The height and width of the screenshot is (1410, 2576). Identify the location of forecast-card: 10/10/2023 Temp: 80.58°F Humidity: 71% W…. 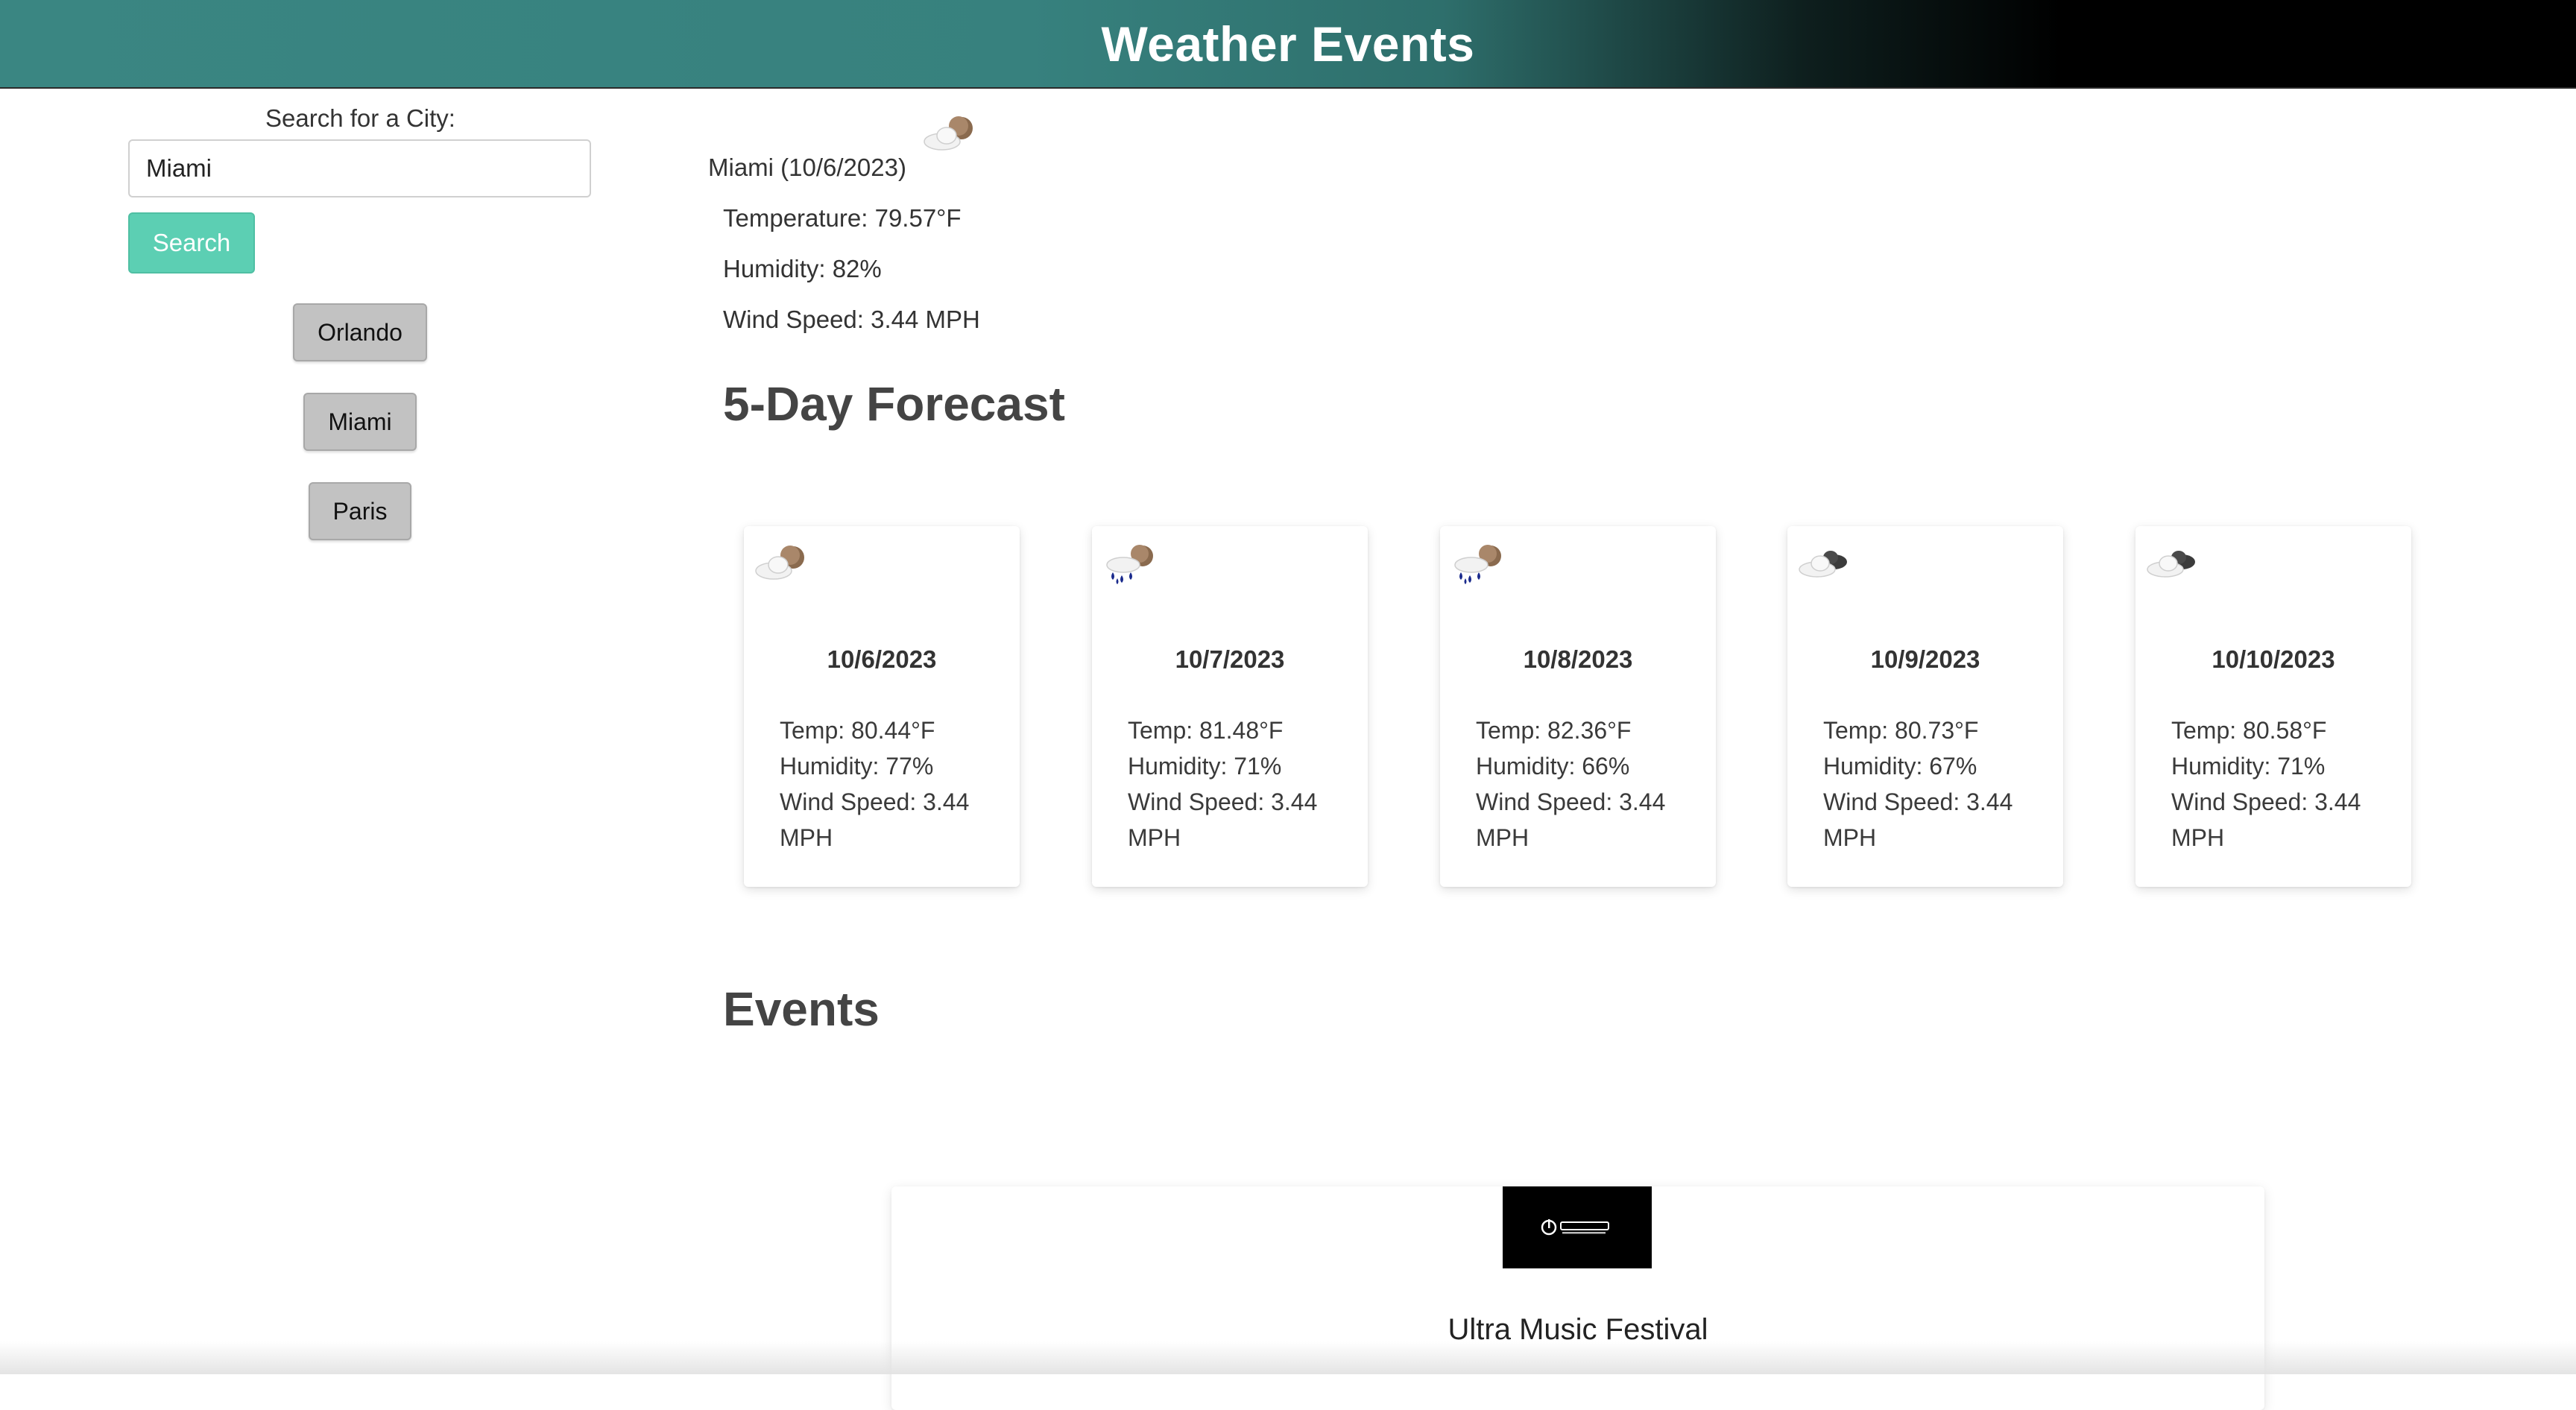
(2273, 706).